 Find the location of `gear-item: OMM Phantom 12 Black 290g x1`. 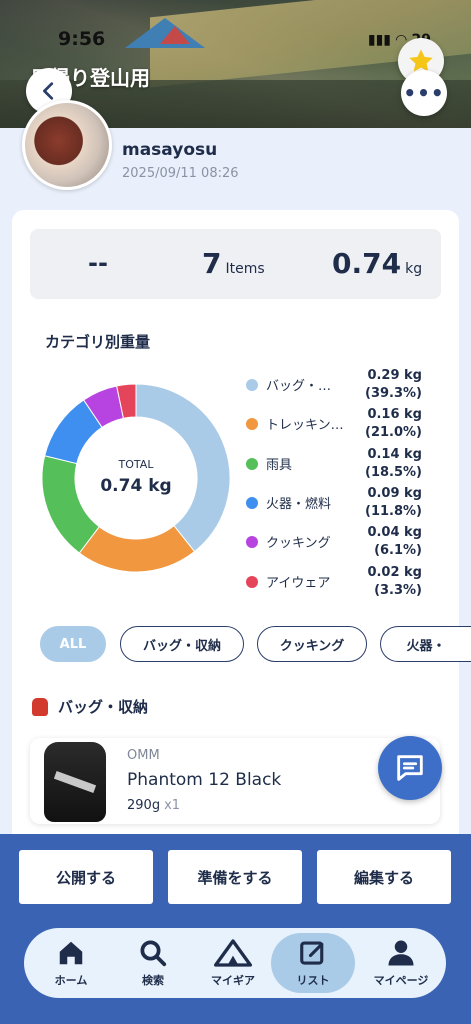

gear-item: OMM Phantom 12 Black 290g x1 is located at coordinates (235, 781).